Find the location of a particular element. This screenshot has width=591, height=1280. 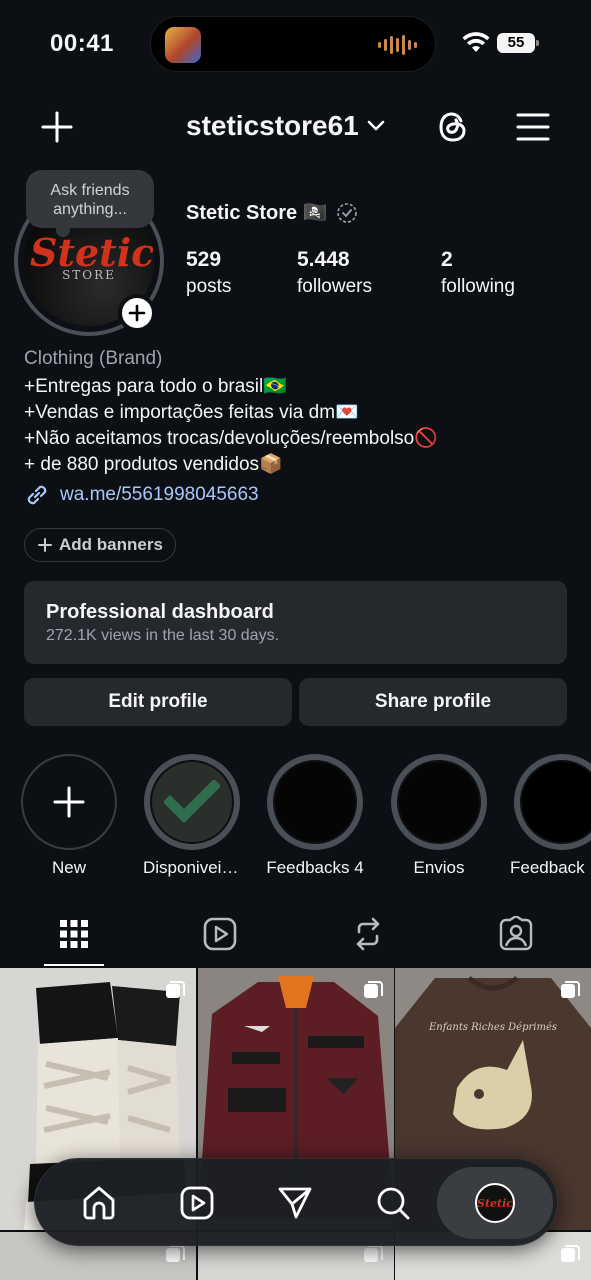

highlight-label: Envios is located at coordinates (439, 867).